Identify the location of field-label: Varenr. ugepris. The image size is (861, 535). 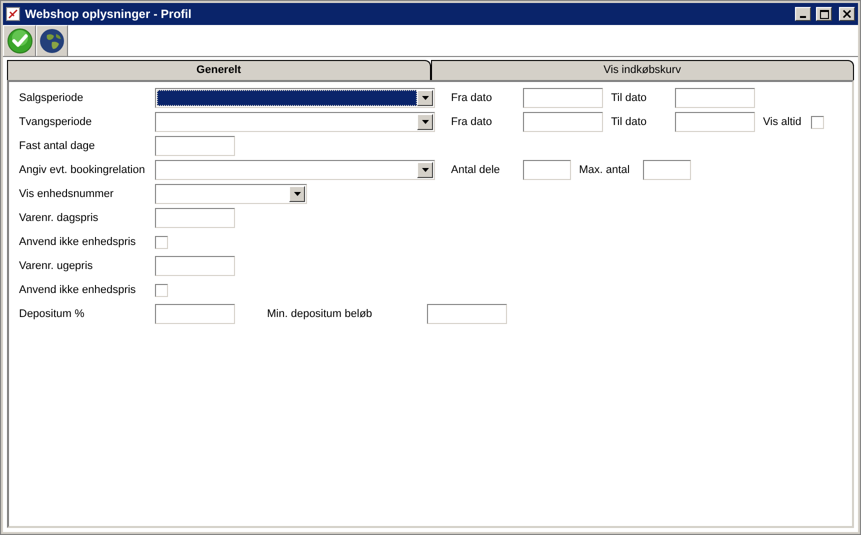
(56, 266).